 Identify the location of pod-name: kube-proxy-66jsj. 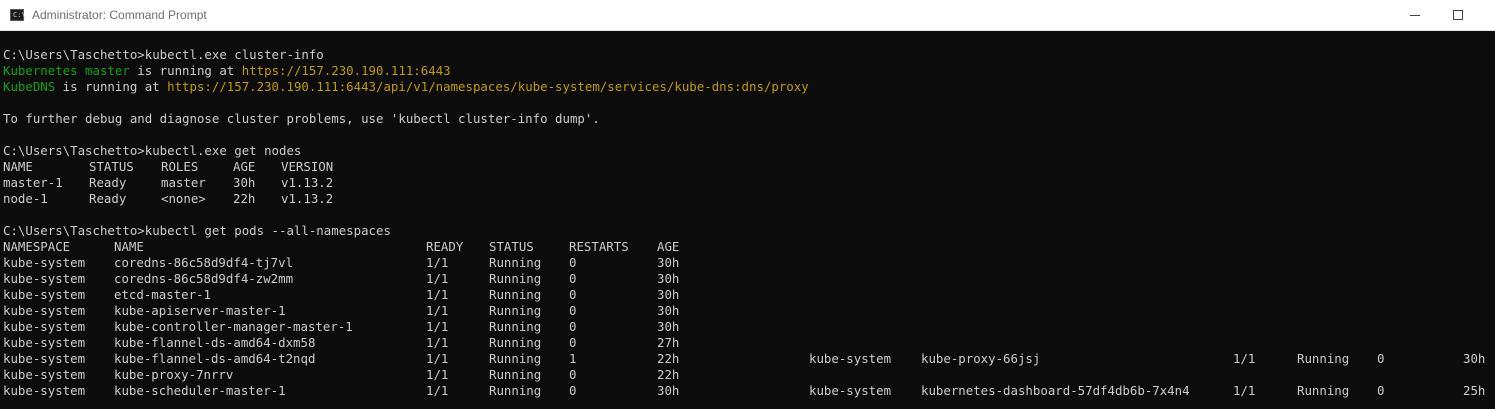
(981, 358).